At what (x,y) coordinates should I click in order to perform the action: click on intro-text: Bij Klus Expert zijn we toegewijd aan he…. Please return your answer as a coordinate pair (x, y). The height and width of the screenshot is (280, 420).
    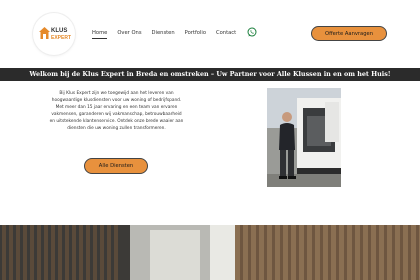
    Looking at the image, I should click on (116, 111).